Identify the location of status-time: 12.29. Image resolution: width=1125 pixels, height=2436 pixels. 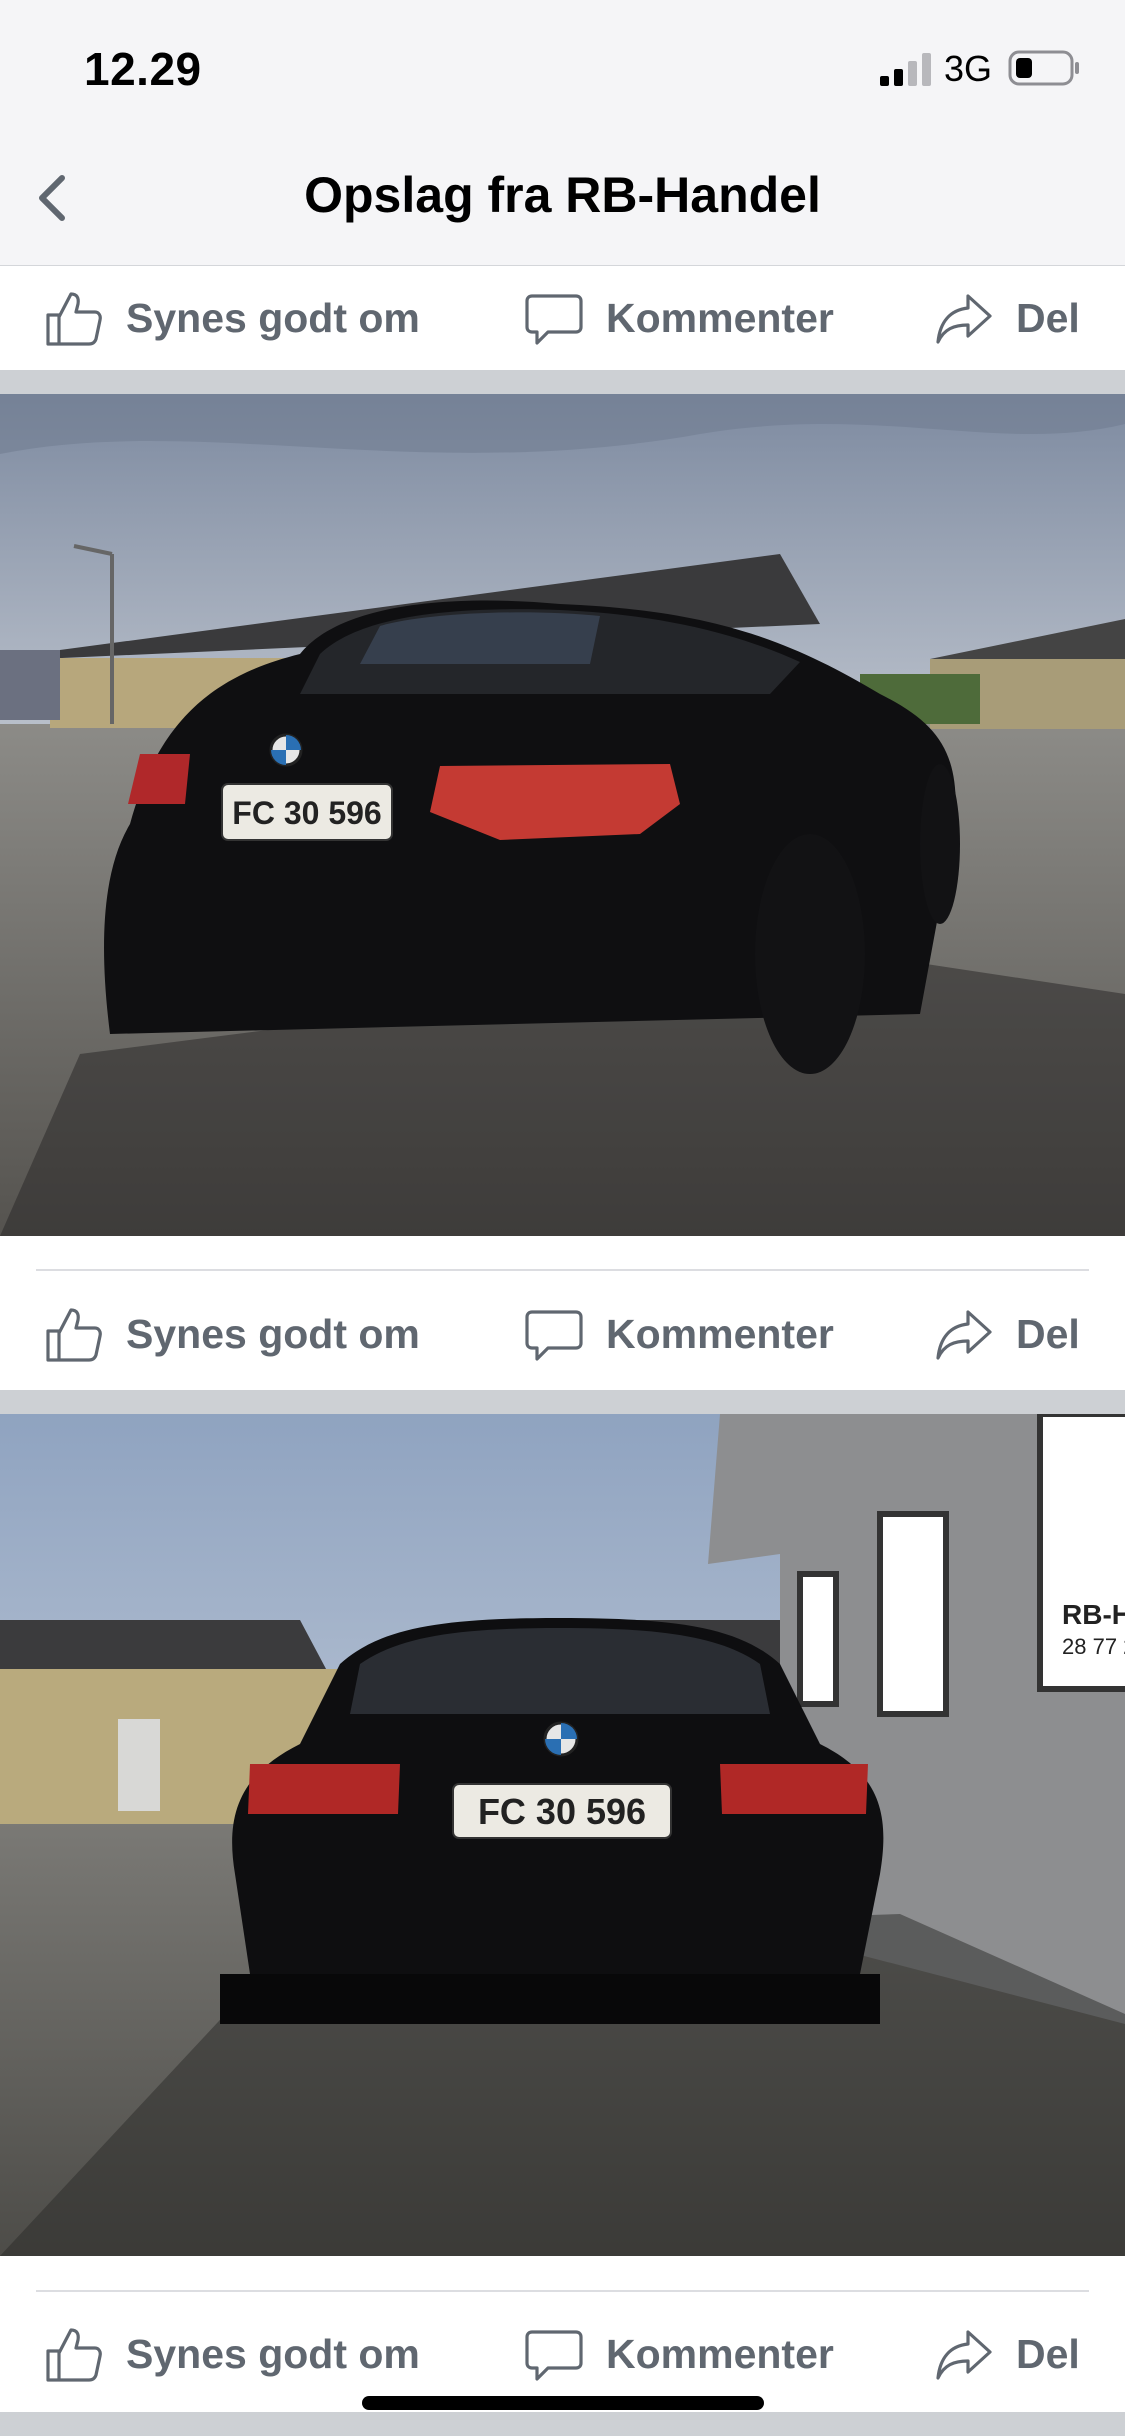
(143, 69).